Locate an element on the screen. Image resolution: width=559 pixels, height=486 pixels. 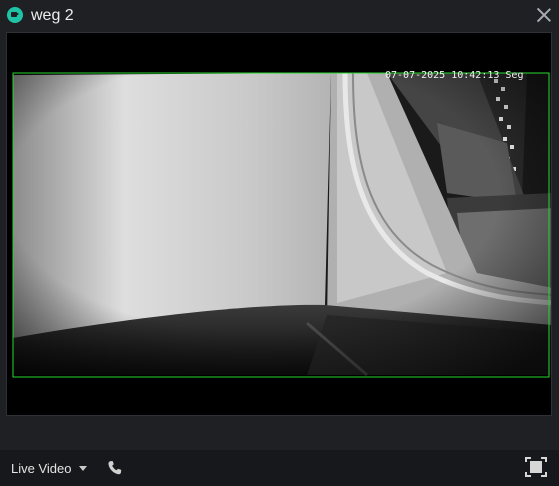
close-icon is located at coordinates (544, 15).